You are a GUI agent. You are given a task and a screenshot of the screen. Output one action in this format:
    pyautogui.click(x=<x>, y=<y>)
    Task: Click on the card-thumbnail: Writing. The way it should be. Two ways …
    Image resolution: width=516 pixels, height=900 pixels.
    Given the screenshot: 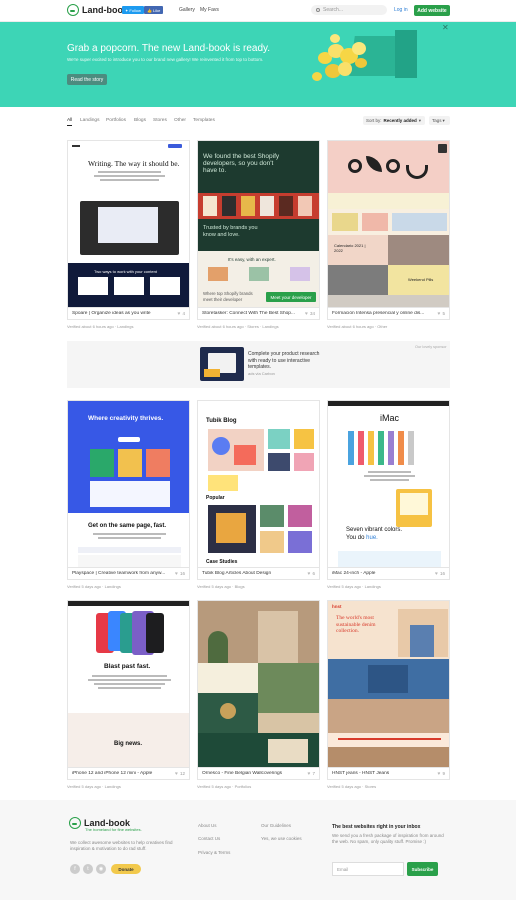 What is the action you would take?
    pyautogui.click(x=128, y=224)
    